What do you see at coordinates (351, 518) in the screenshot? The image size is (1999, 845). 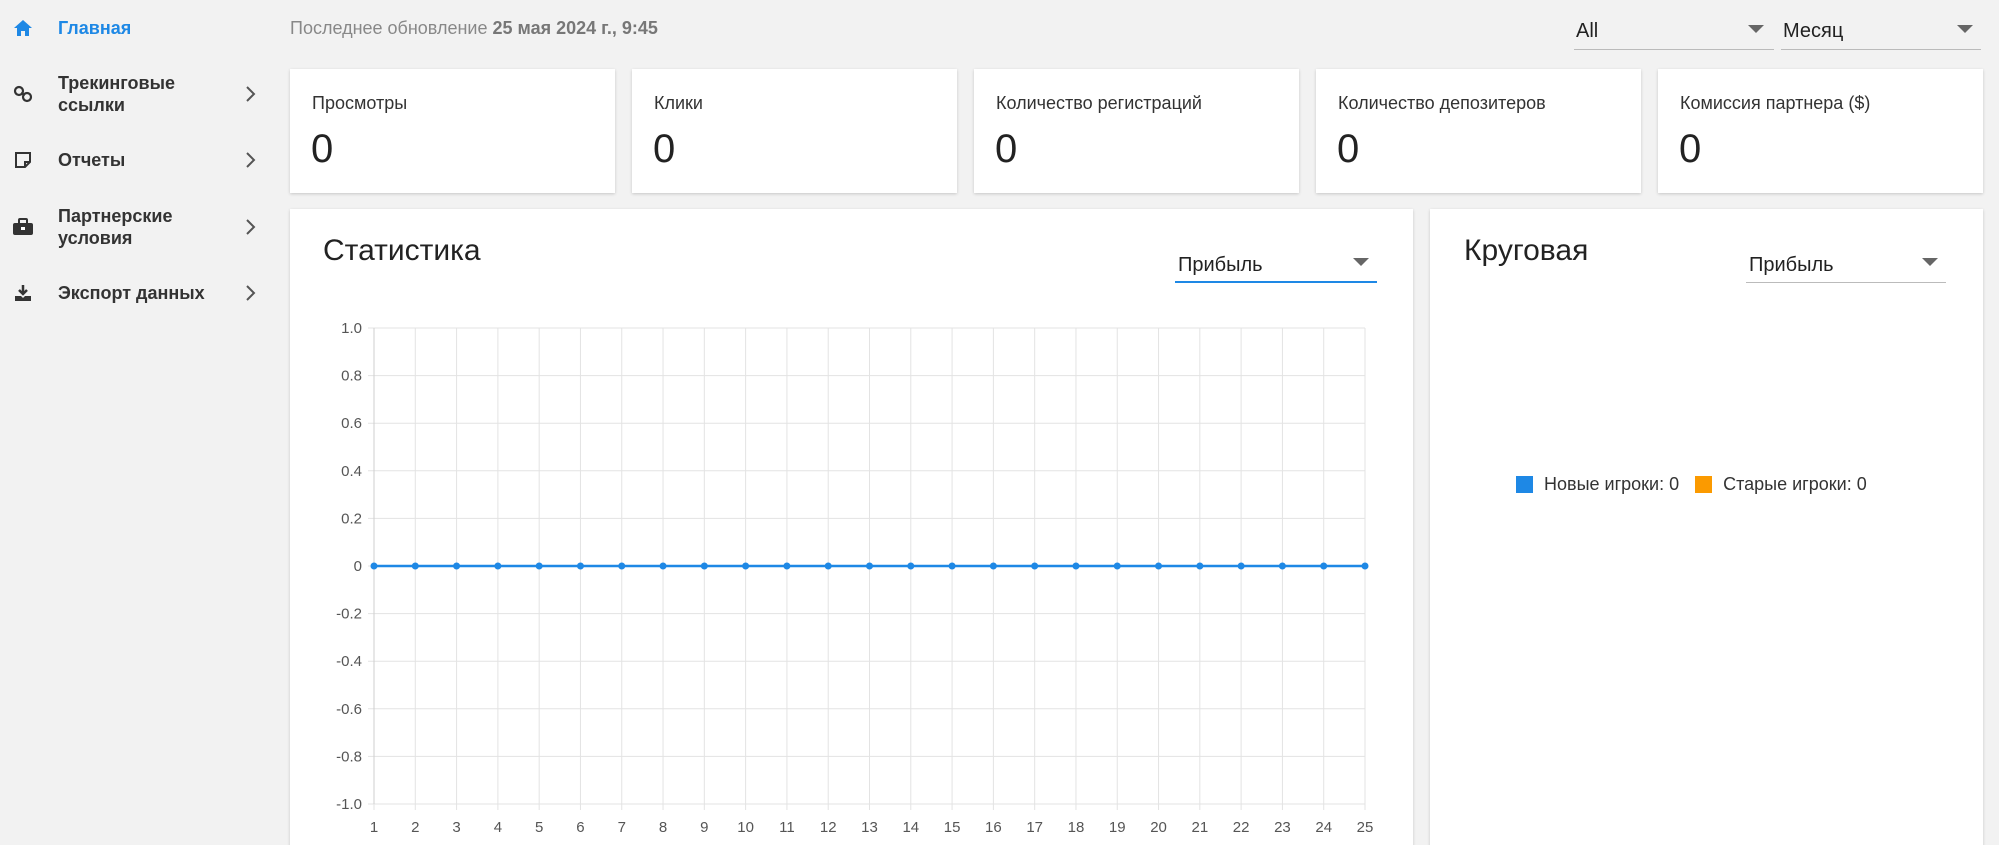 I see `y-tick-label: 0.2` at bounding box center [351, 518].